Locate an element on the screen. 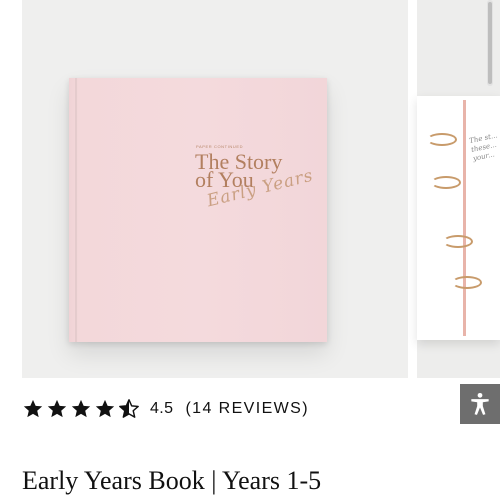 Image resolution: width=500 pixels, height=500 pixels. accessibility-button is located at coordinates (480, 404).